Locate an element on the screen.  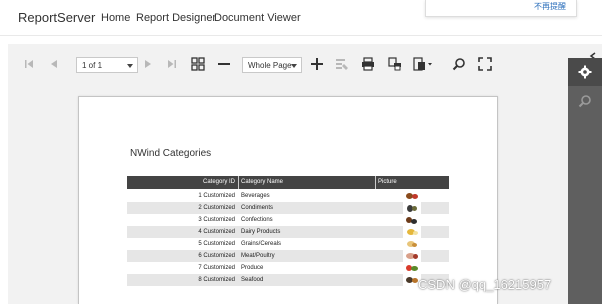
first-page-icon is located at coordinates (29, 64).